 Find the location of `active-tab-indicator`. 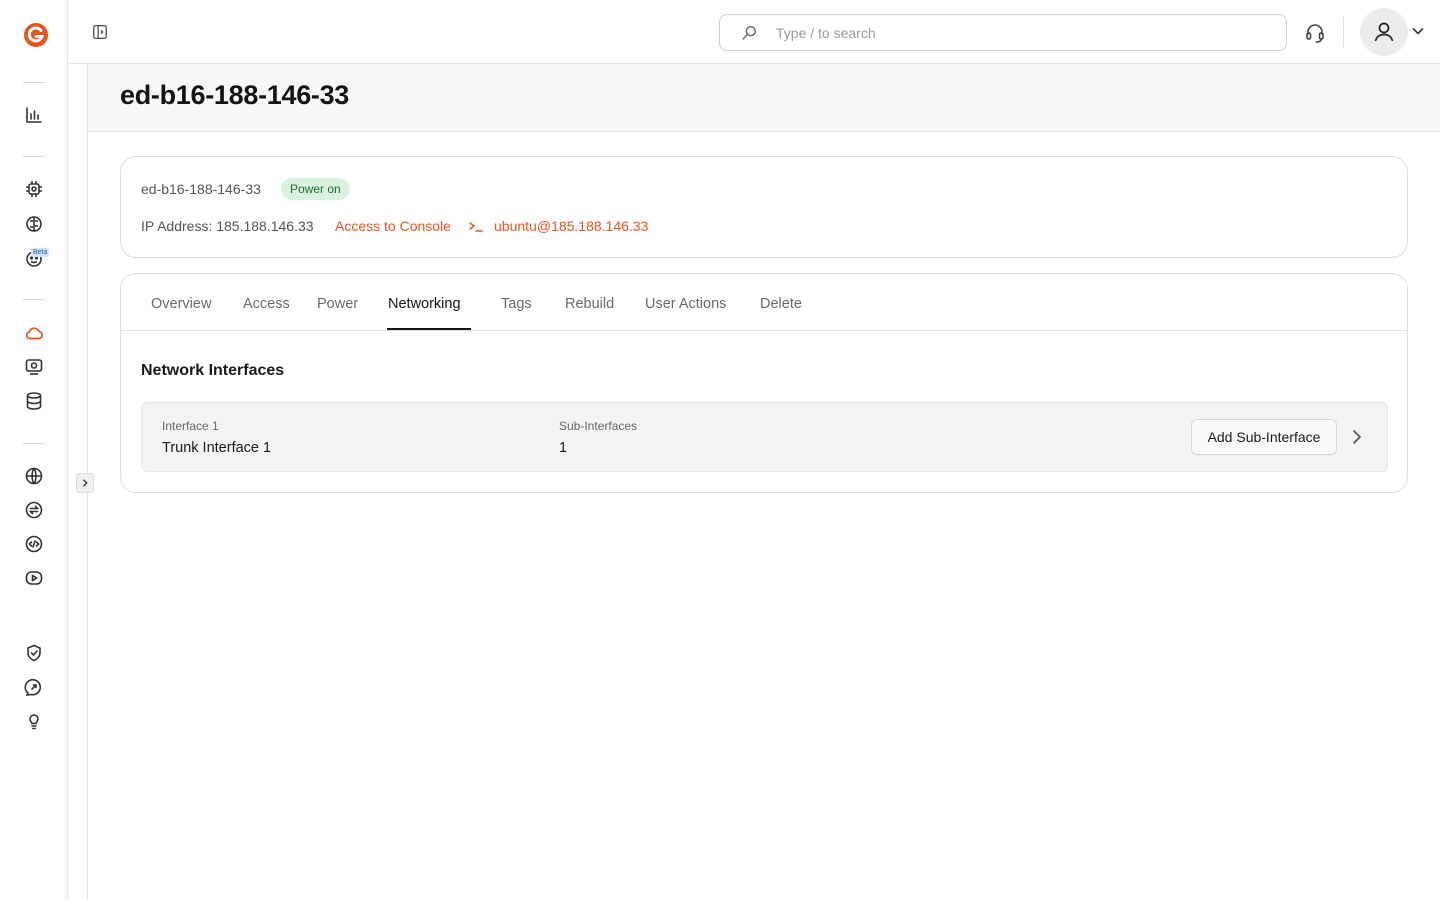

active-tab-indicator is located at coordinates (429, 329).